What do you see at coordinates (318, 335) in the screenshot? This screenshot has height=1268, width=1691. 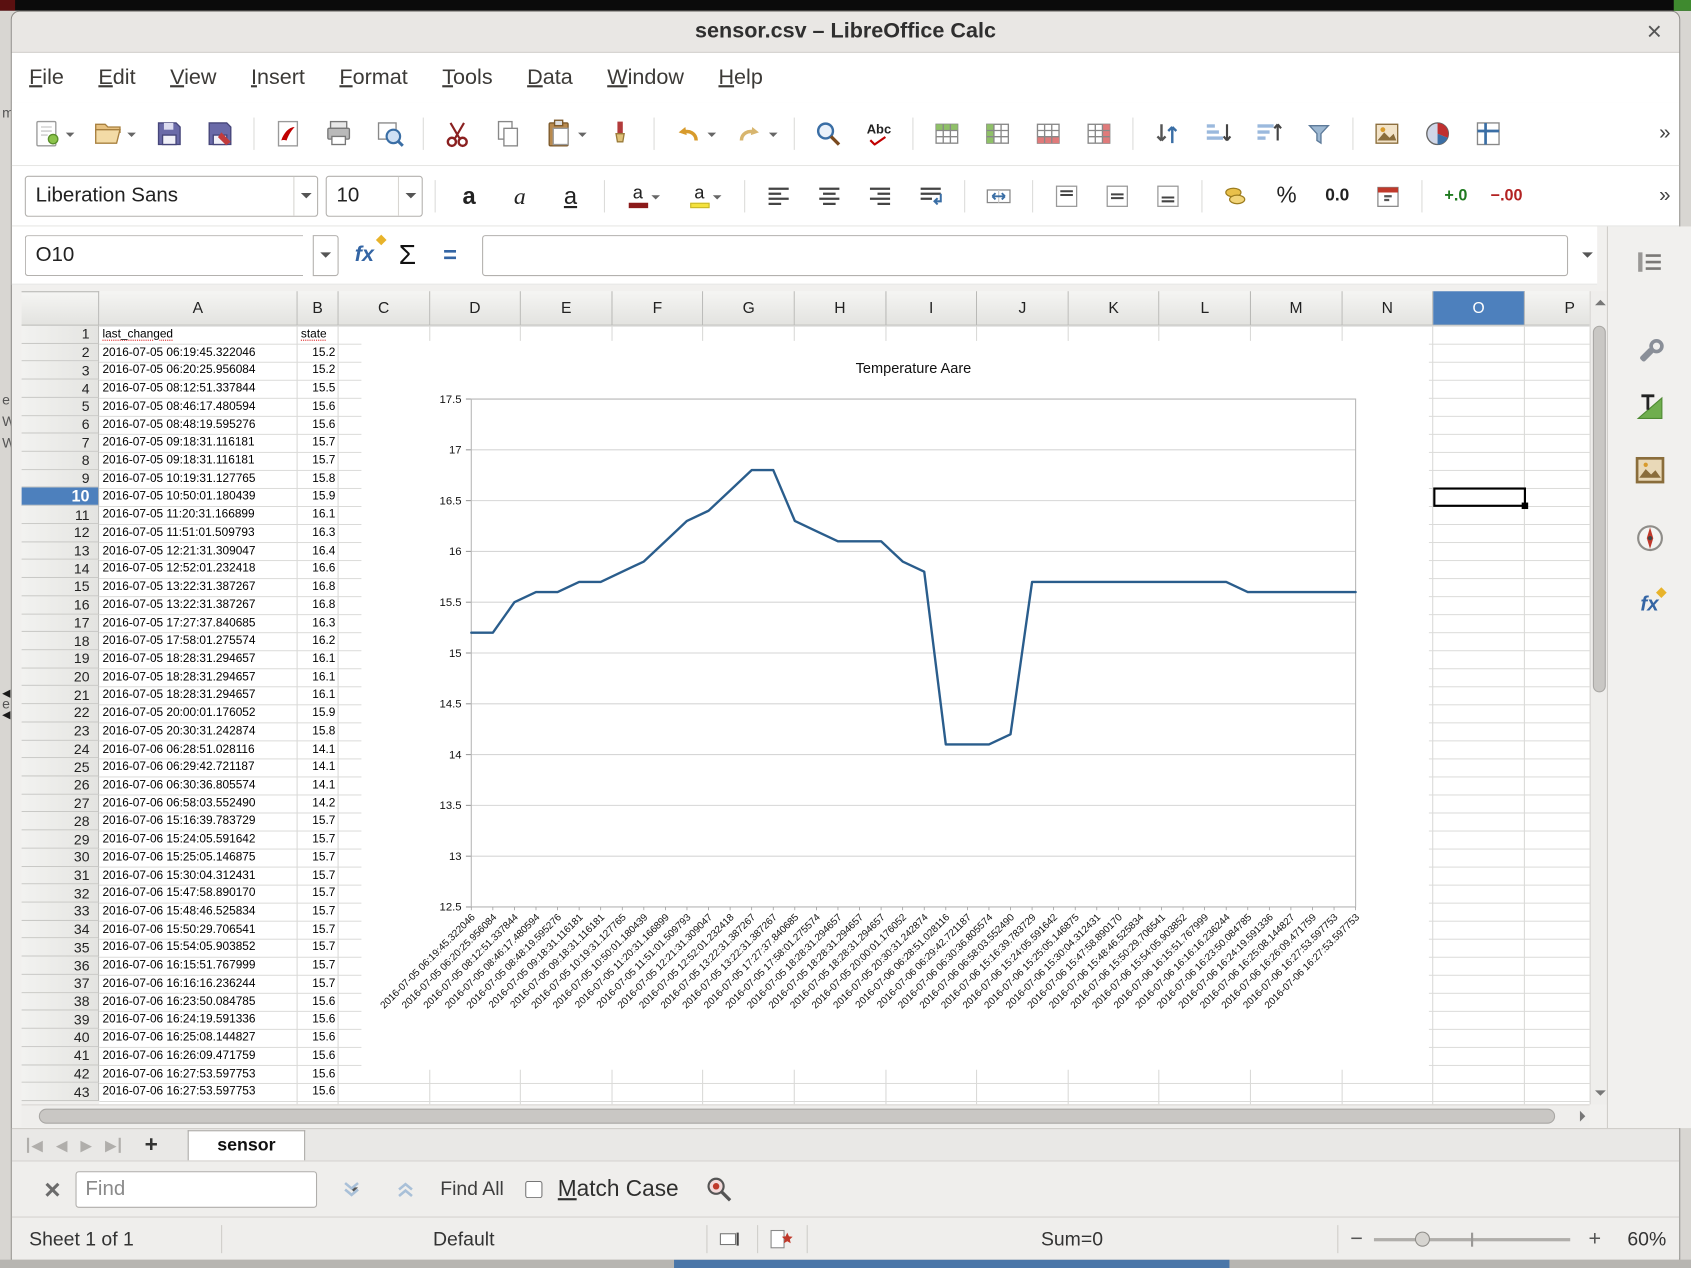 I see `cell-B1: state` at bounding box center [318, 335].